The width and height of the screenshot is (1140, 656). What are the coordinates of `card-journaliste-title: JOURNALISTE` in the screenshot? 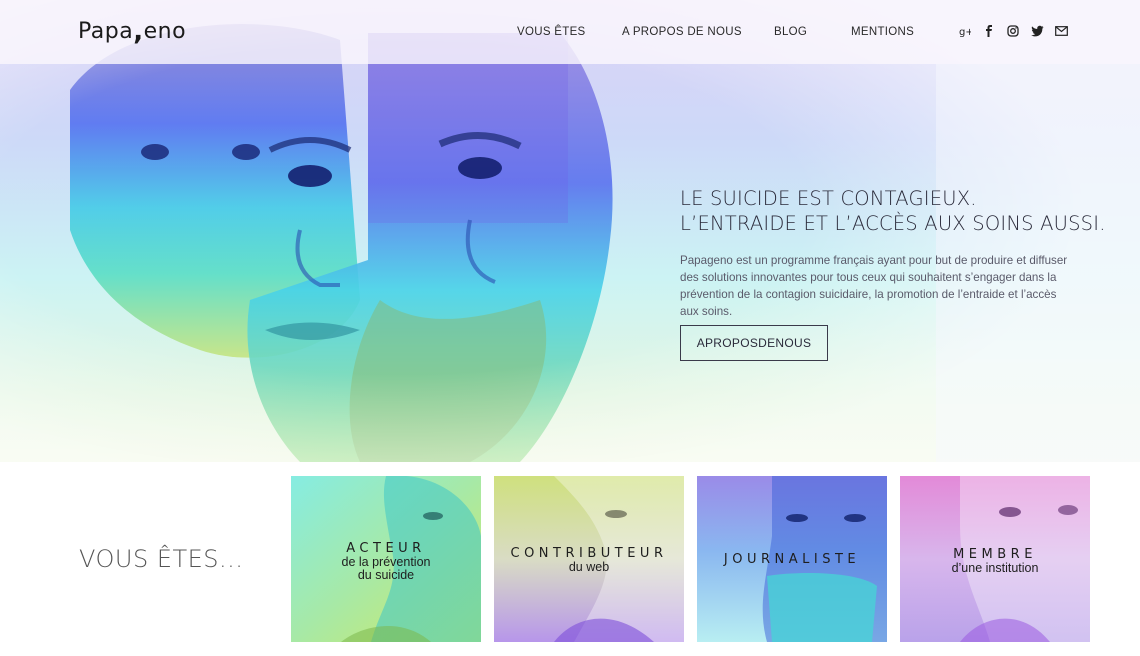 It's located at (792, 559).